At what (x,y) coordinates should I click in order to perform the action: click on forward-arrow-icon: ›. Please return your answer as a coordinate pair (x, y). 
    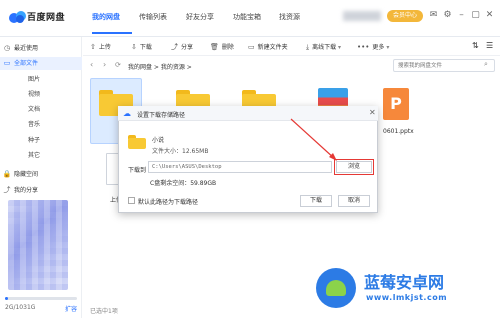
    Looking at the image, I should click on (104, 64).